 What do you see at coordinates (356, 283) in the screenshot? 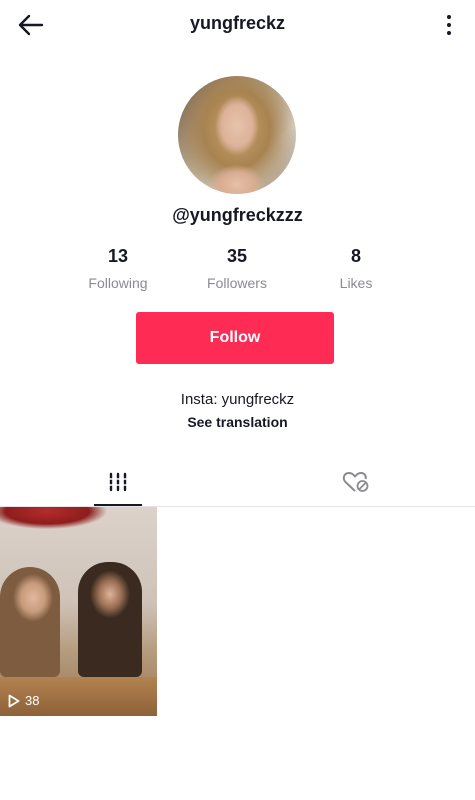
I see `stat-likes-label: Likes` at bounding box center [356, 283].